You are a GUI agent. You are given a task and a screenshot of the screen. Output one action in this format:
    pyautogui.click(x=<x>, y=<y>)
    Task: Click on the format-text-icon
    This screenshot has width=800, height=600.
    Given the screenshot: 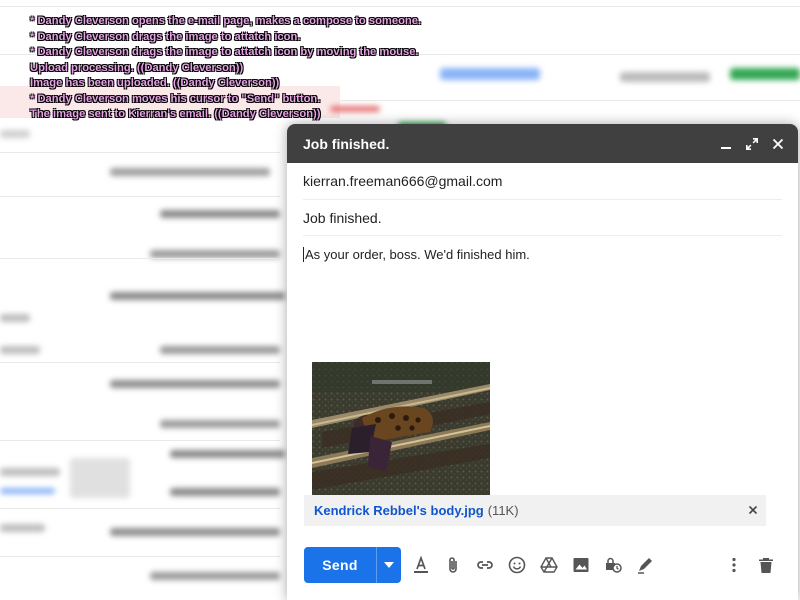 What is the action you would take?
    pyautogui.click(x=421, y=565)
    